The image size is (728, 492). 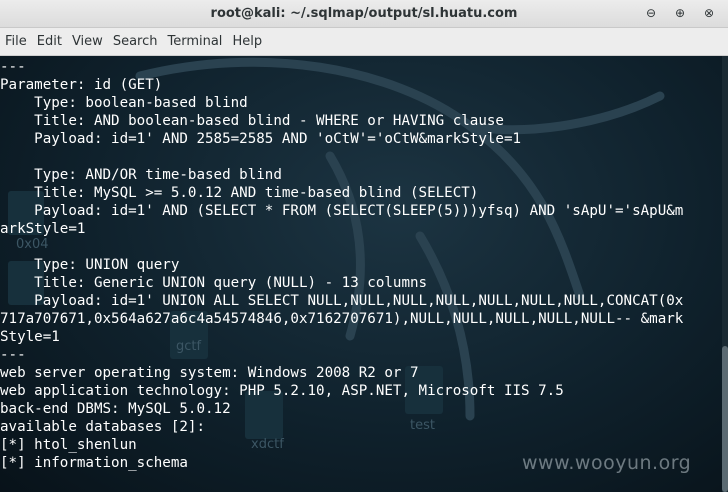 What do you see at coordinates (725, 274) in the screenshot?
I see `terminal-scrollbar` at bounding box center [725, 274].